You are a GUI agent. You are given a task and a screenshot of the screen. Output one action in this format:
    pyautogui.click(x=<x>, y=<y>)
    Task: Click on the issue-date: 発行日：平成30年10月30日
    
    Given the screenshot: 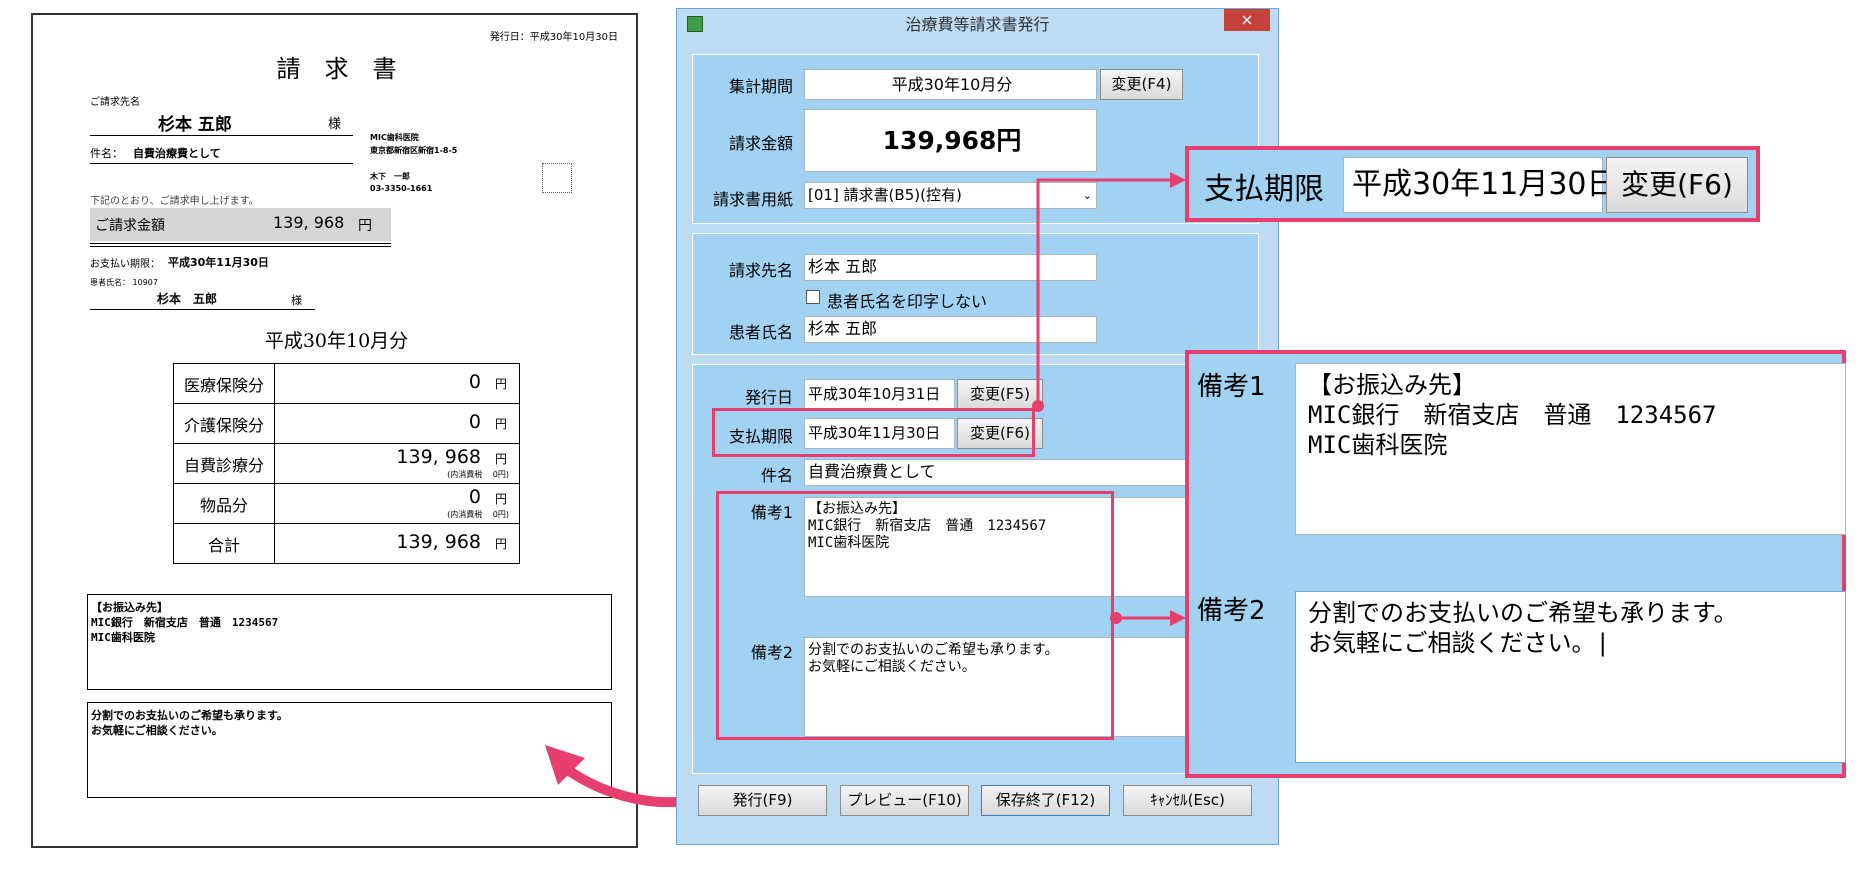 What is the action you would take?
    pyautogui.click(x=553, y=37)
    